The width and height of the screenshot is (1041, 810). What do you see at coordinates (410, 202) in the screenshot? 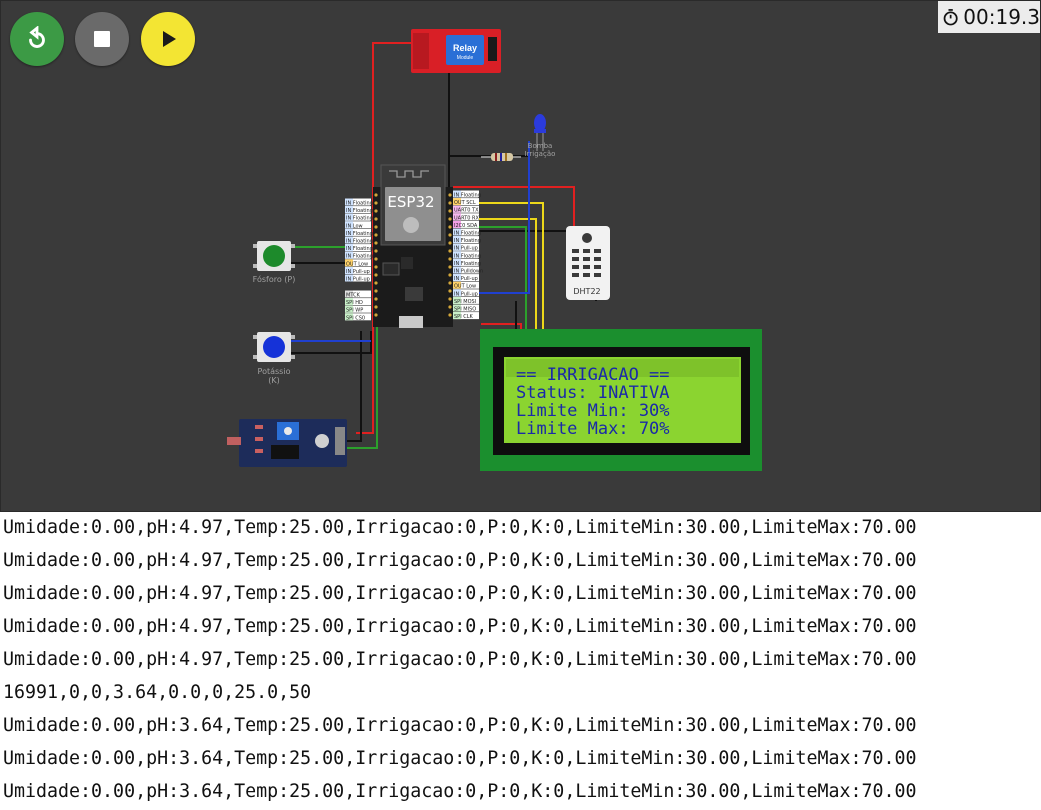
I see `esp32-label: ESP32` at bounding box center [410, 202].